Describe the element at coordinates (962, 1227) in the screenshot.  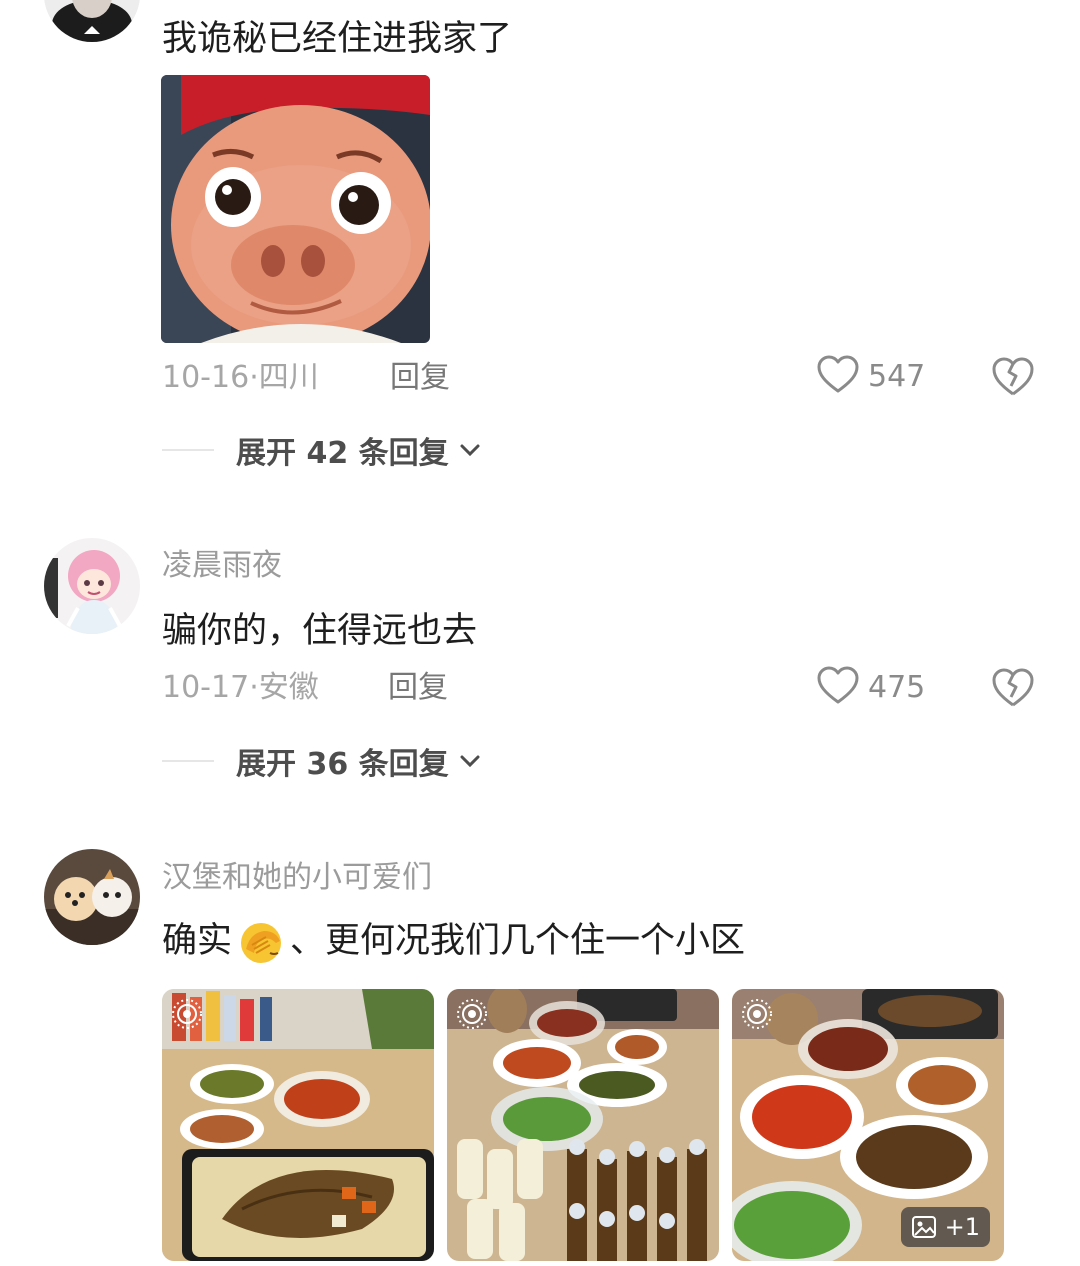
I see `more-photos-count: +1` at that location.